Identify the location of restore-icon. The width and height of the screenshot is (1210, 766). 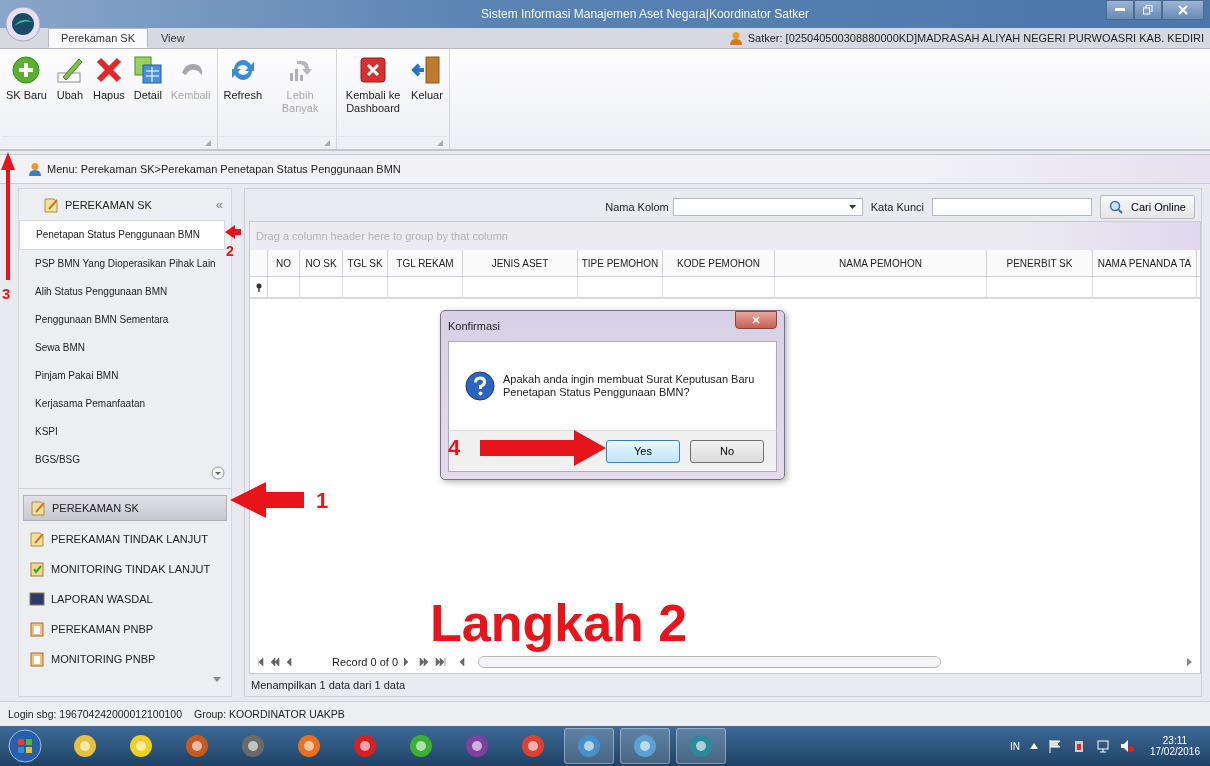
(1148, 10).